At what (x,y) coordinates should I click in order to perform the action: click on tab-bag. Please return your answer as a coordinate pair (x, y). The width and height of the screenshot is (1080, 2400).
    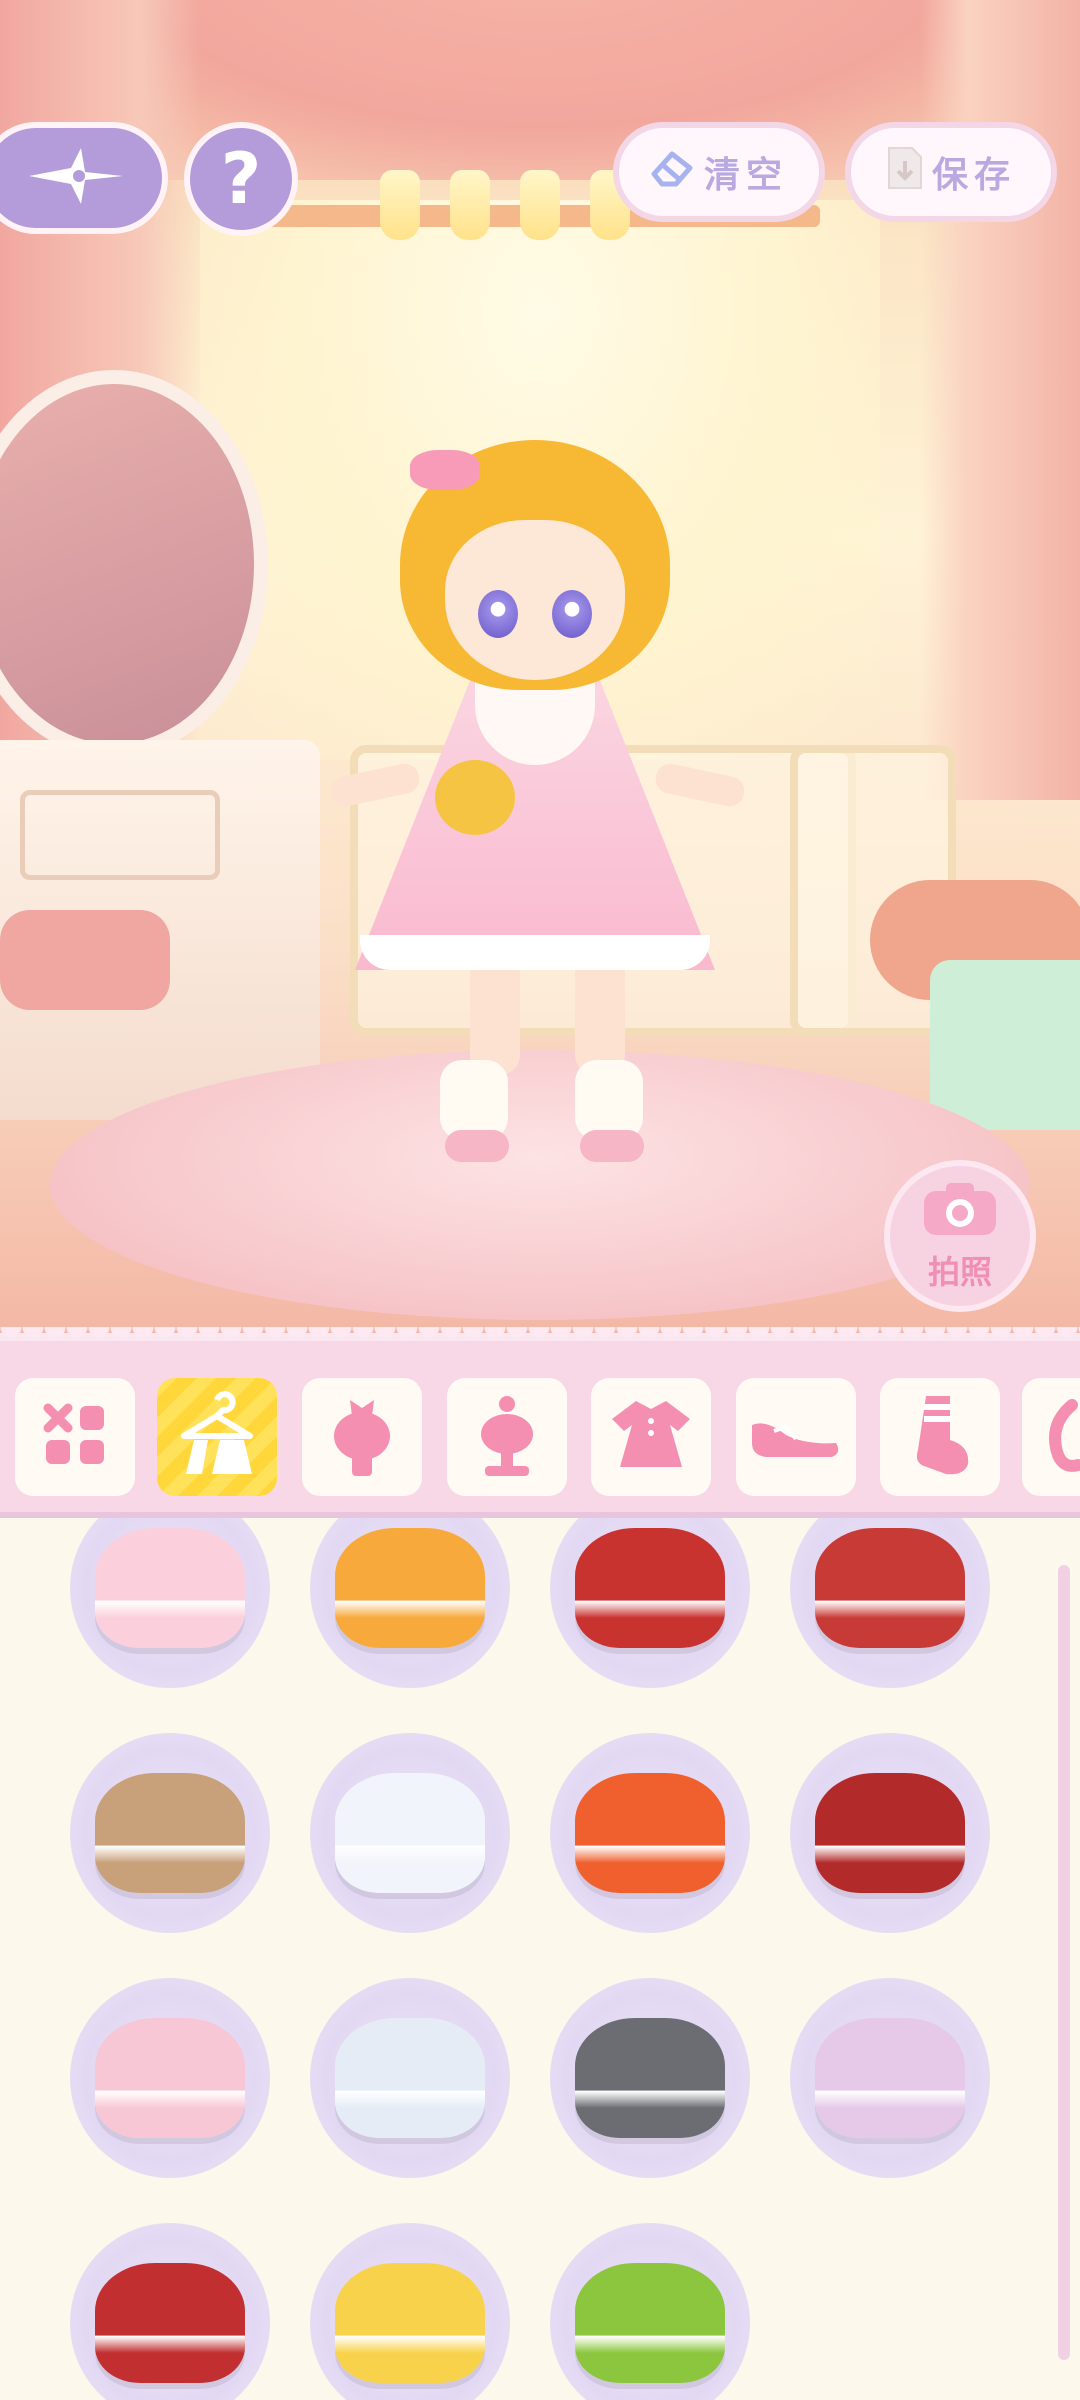
    Looking at the image, I should click on (1051, 1437).